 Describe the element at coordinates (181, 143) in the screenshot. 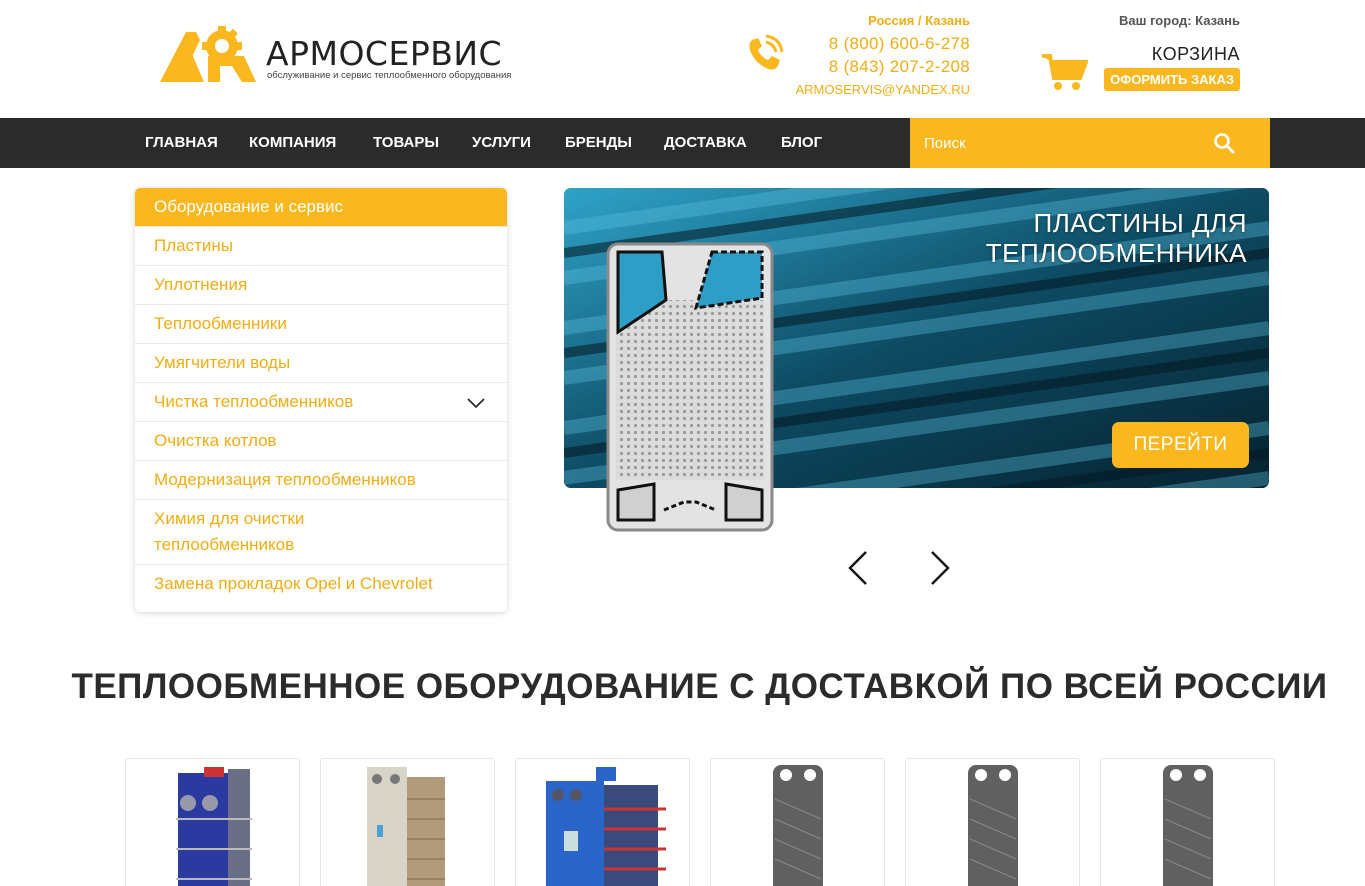

I see `nav-item-home: ГЛАВНАЯ` at that location.